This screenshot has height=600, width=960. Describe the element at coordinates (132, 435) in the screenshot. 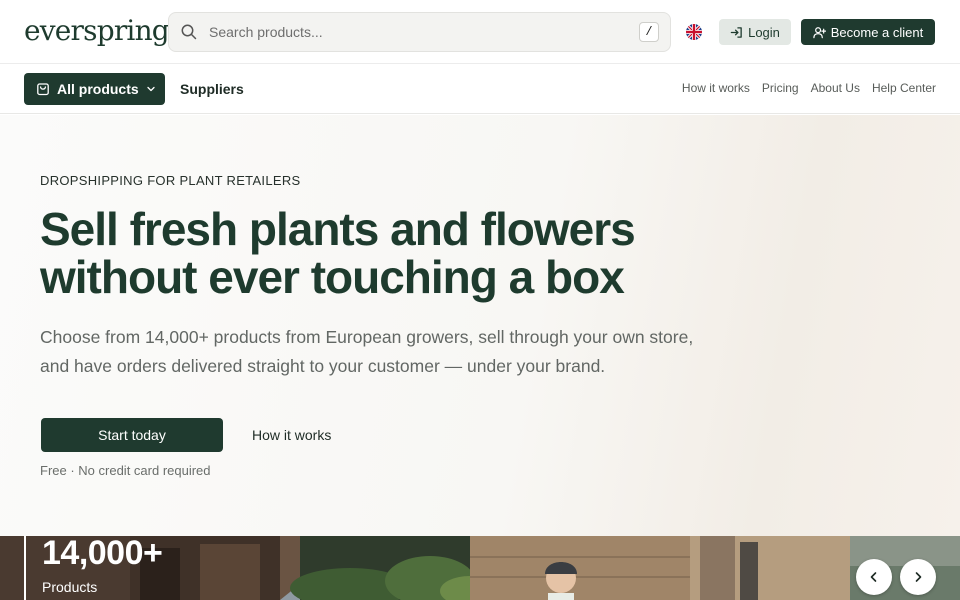

I see `start-today-button: Start today` at that location.